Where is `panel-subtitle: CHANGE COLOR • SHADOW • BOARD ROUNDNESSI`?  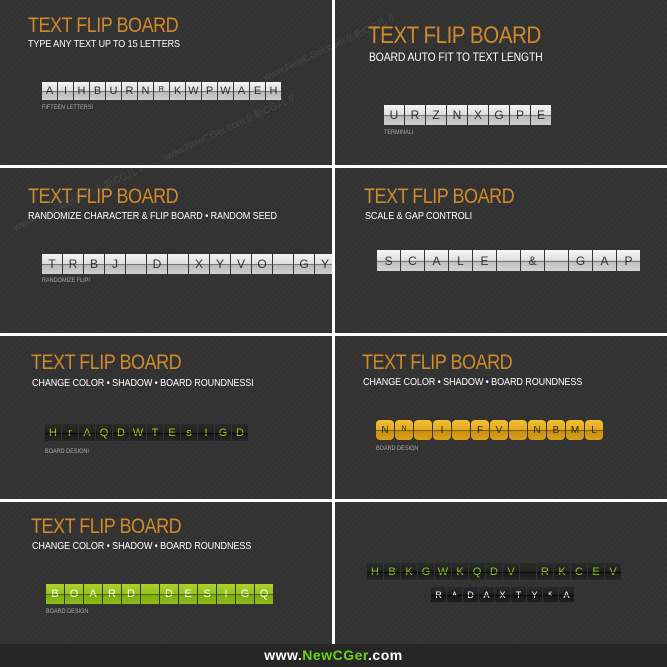 panel-subtitle: CHANGE COLOR • SHADOW • BOARD ROUNDNESSI is located at coordinates (143, 383).